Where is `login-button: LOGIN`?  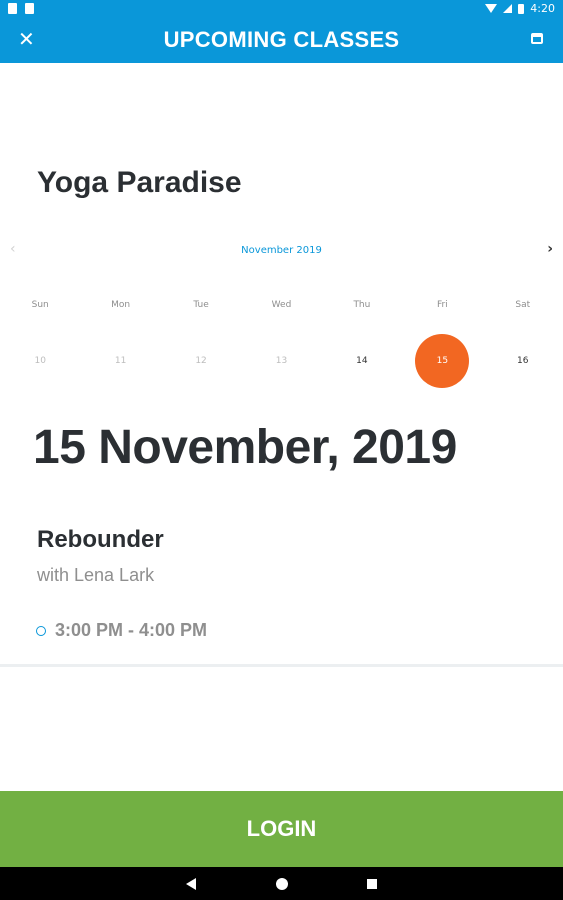 login-button: LOGIN is located at coordinates (281, 829).